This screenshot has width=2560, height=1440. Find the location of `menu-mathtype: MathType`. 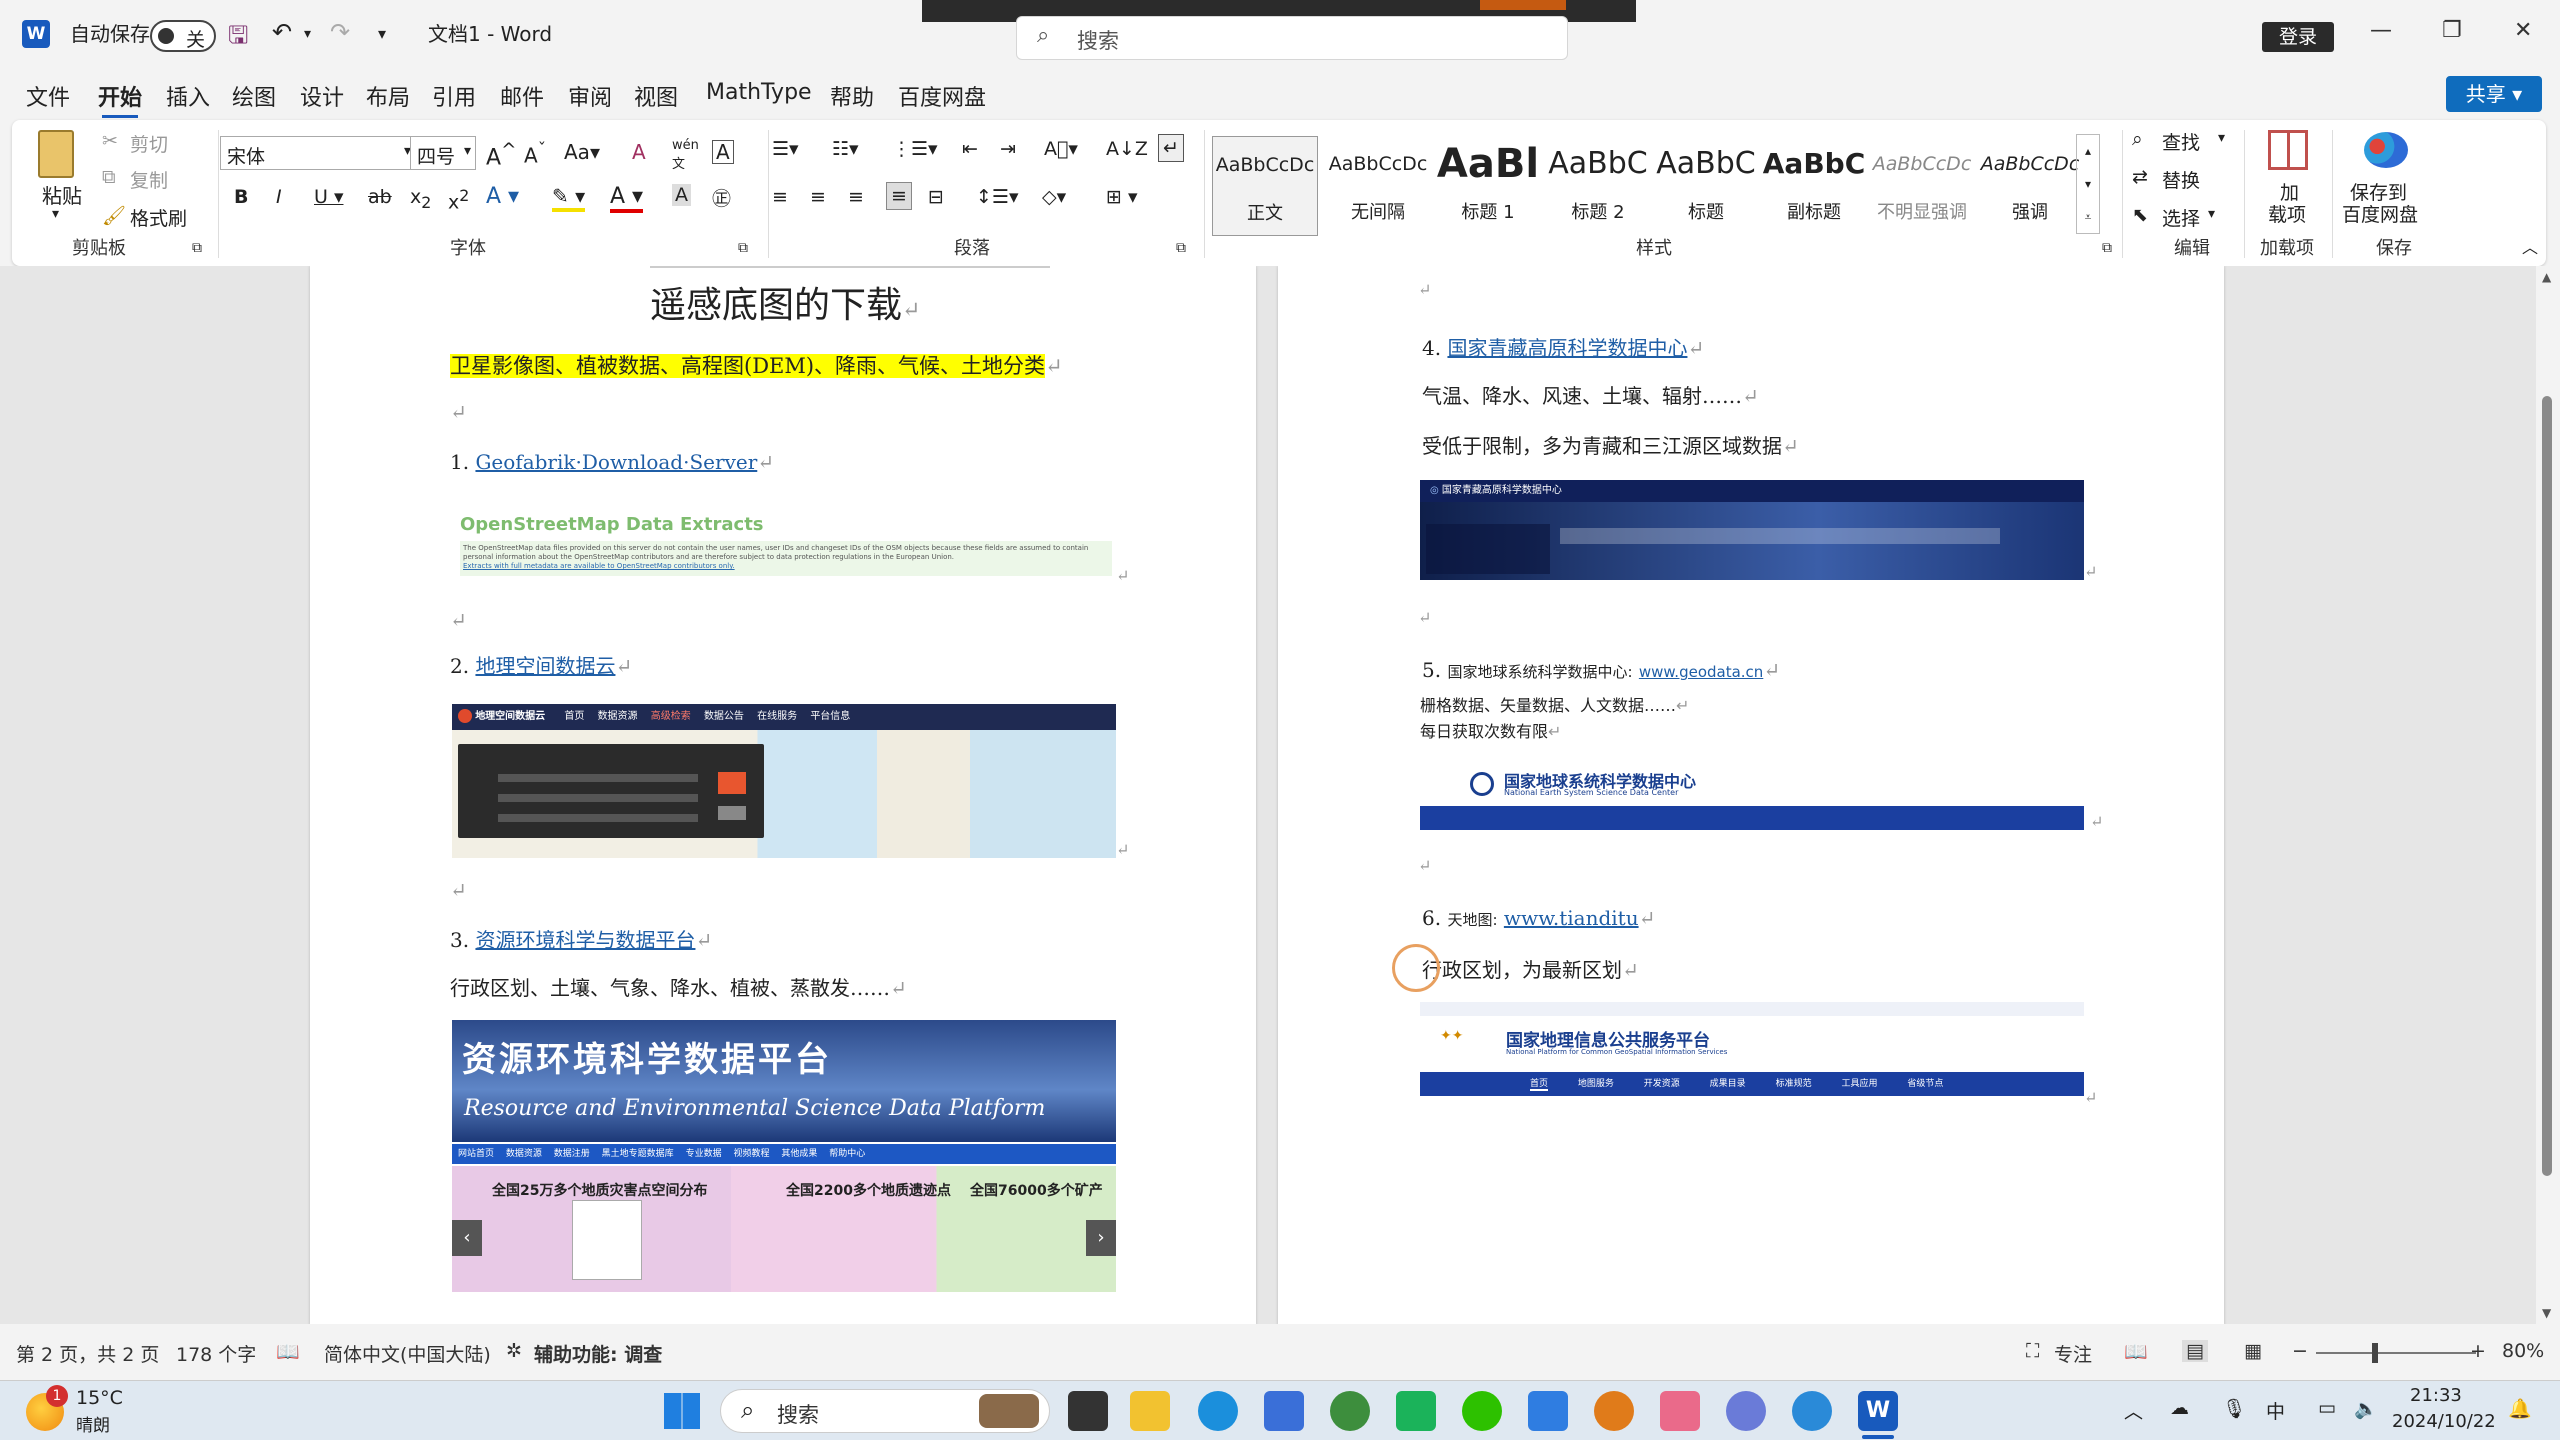

menu-mathtype: MathType is located at coordinates (759, 92).